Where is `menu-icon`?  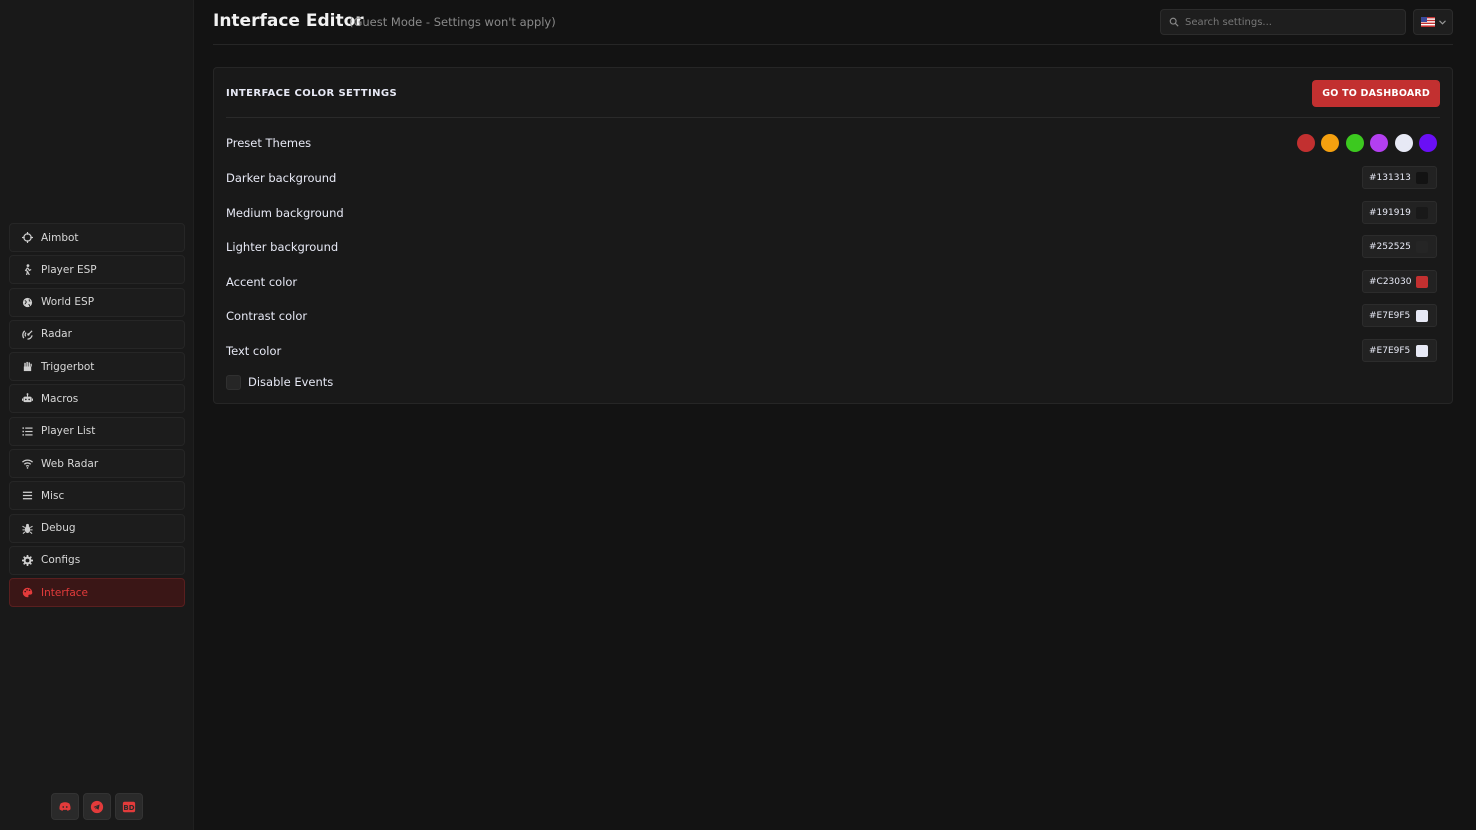
menu-icon is located at coordinates (27, 496).